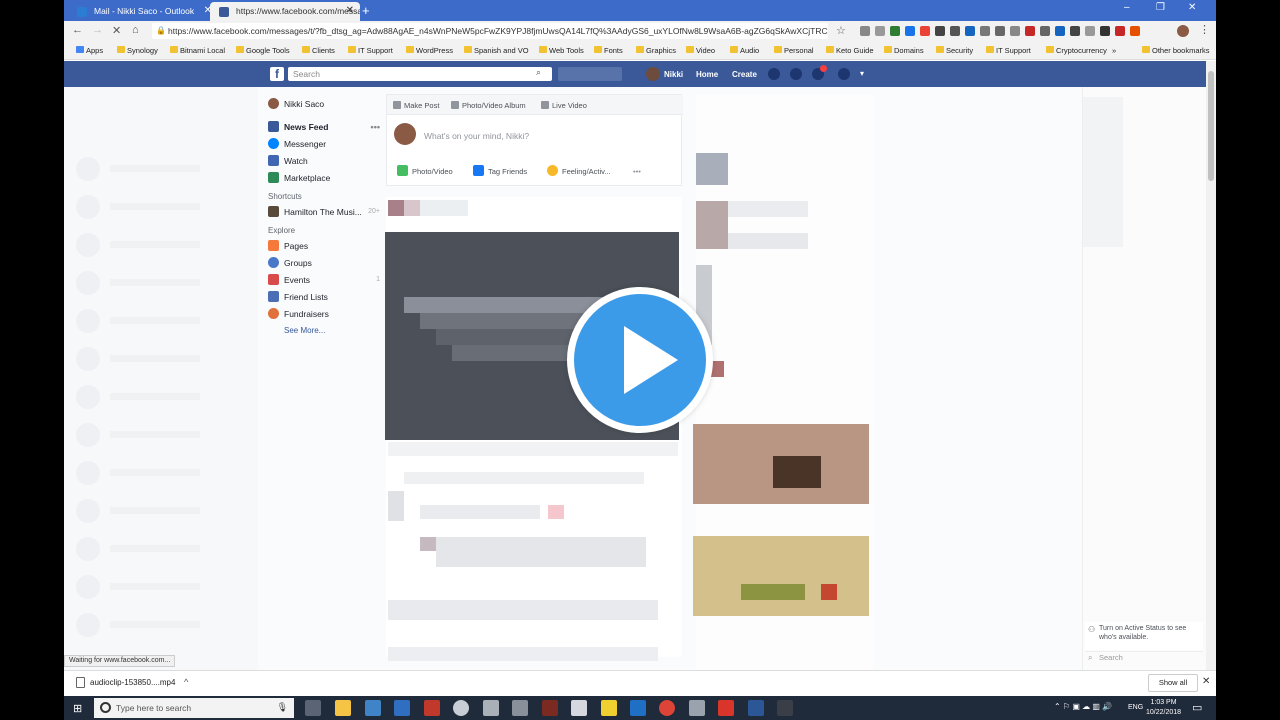 The image size is (1280, 720). Describe the element at coordinates (904, 50) in the screenshot. I see `bookmark-folder: Domains` at that location.